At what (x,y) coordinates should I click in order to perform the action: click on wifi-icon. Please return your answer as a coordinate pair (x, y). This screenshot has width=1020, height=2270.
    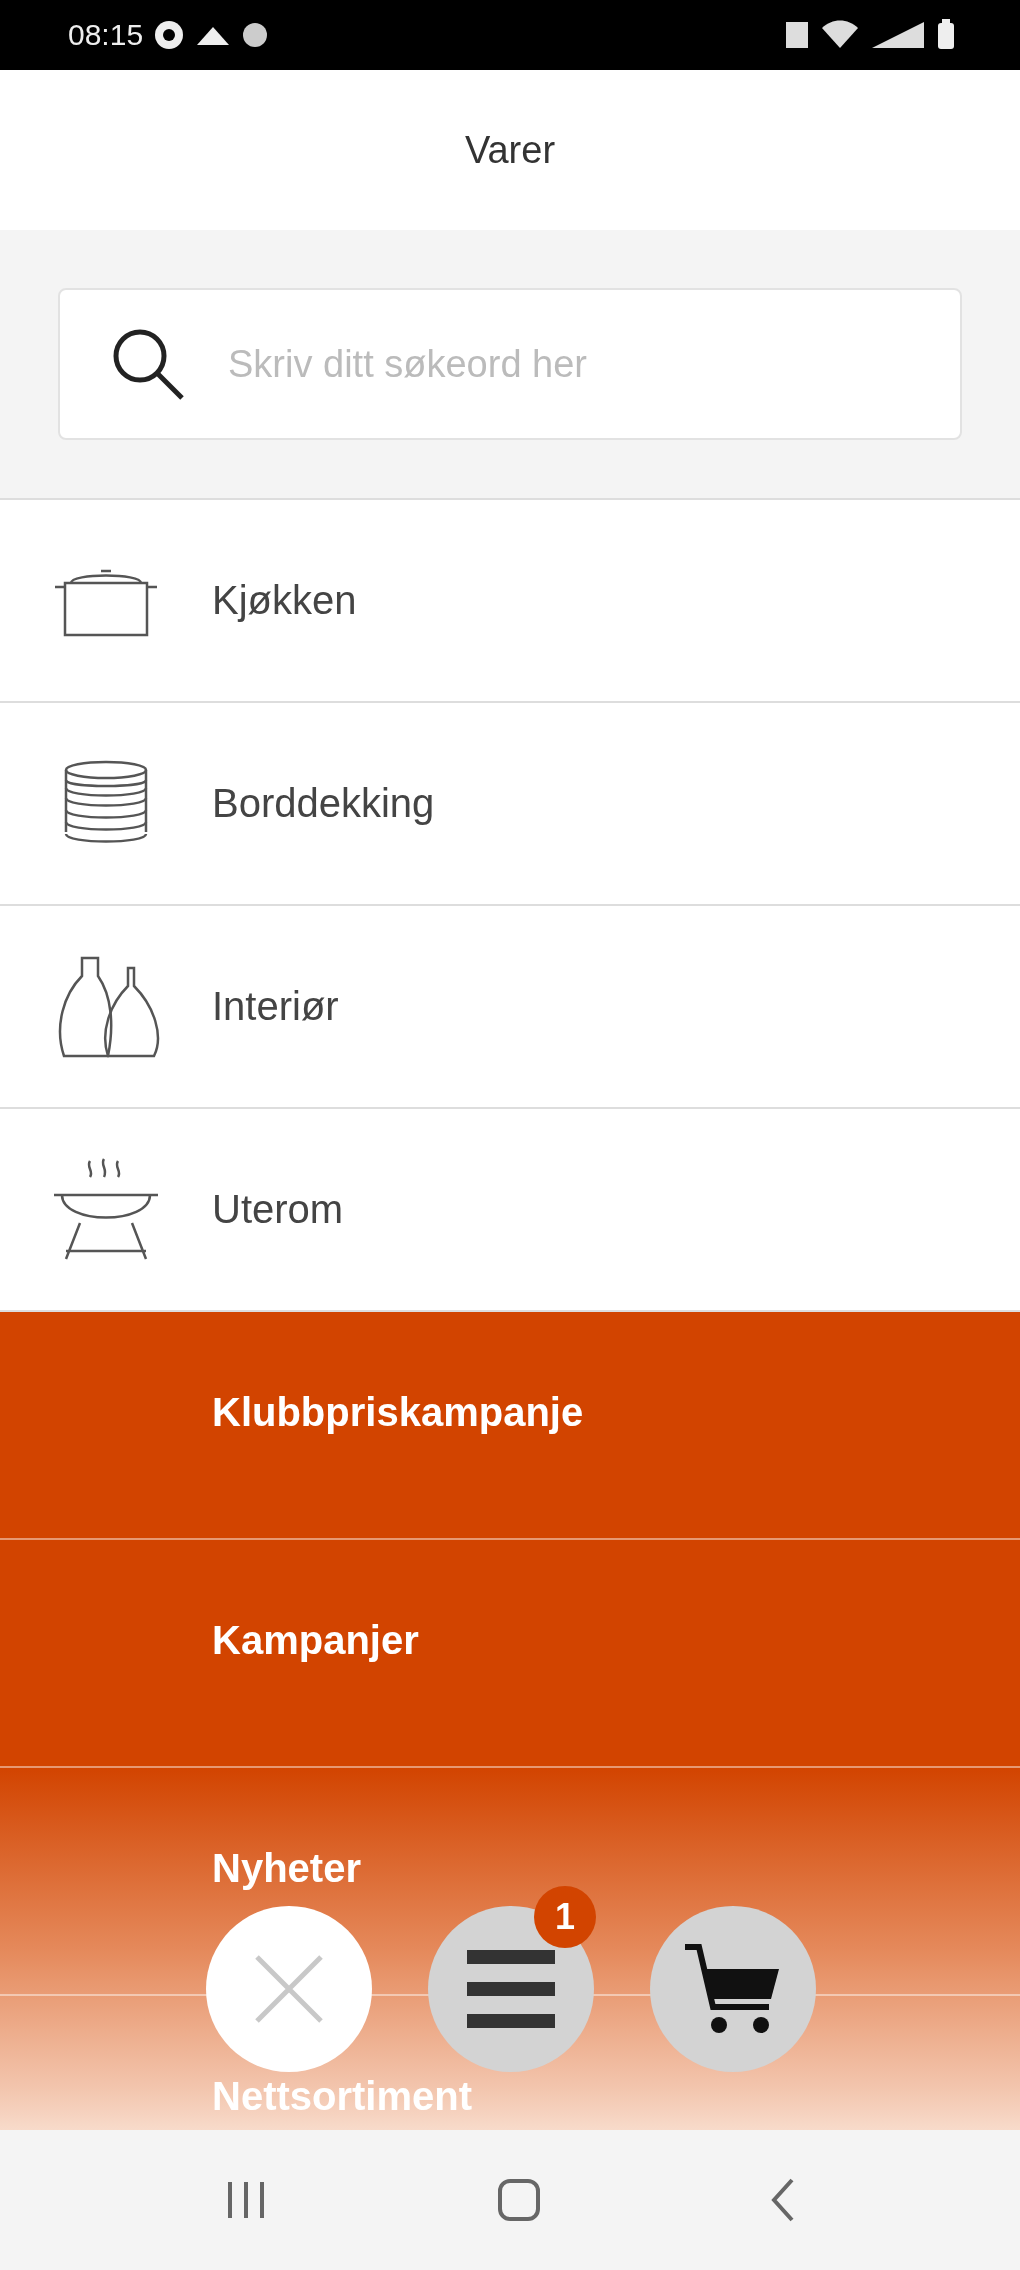
    Looking at the image, I should click on (840, 35).